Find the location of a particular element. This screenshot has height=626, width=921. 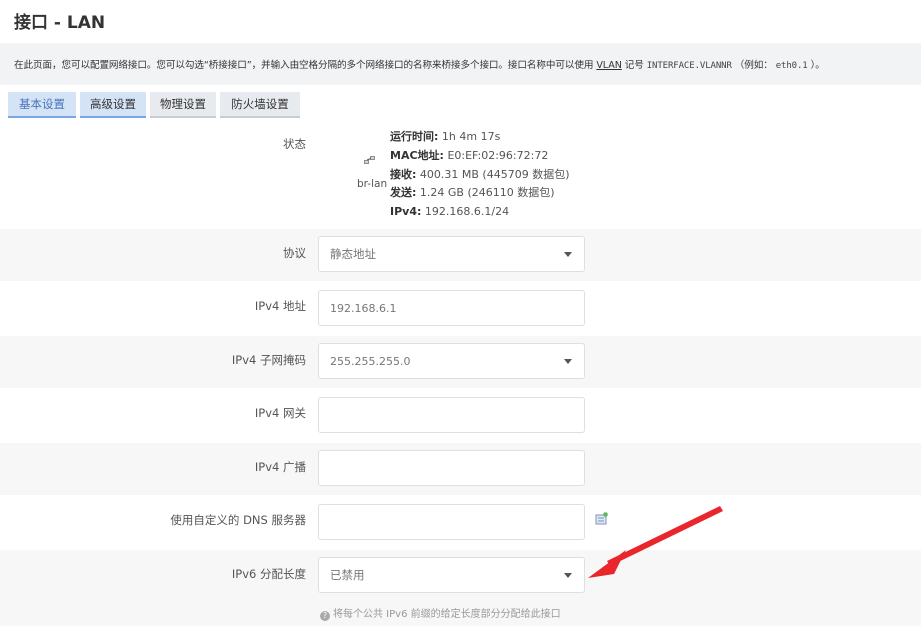

annotation-arrow-icon is located at coordinates (655, 542).